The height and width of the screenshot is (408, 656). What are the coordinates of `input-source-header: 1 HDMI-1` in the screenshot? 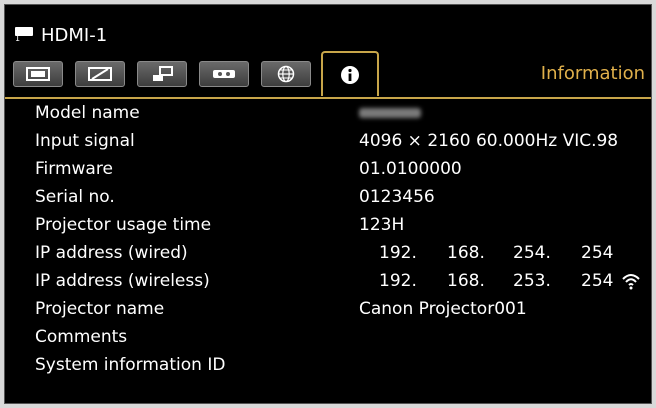 It's located at (61, 35).